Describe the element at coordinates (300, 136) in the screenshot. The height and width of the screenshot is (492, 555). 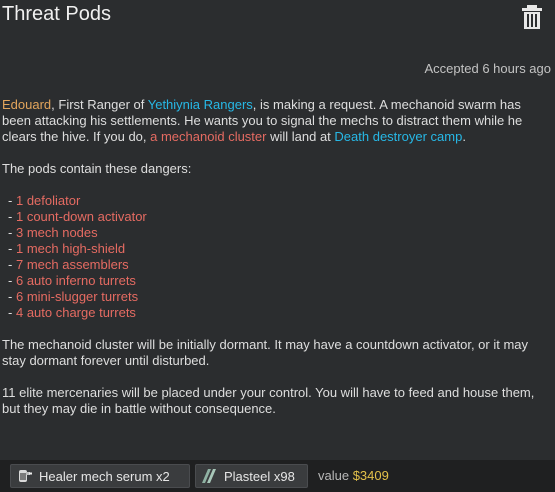
I see `intro-text-3: will land at` at that location.